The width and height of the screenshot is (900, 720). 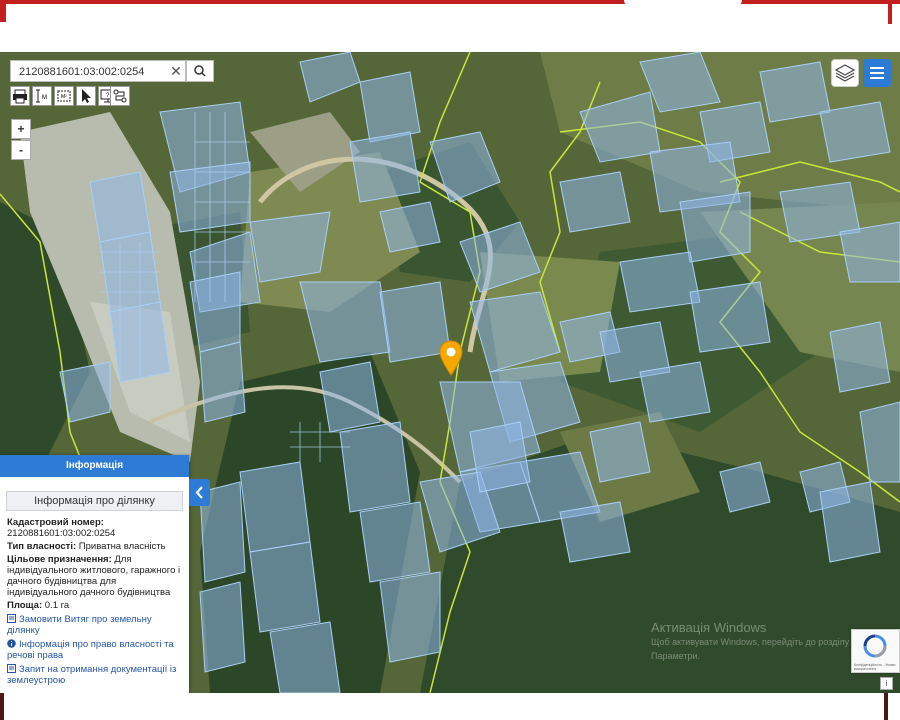 I want to click on search-icon, so click(x=200, y=71).